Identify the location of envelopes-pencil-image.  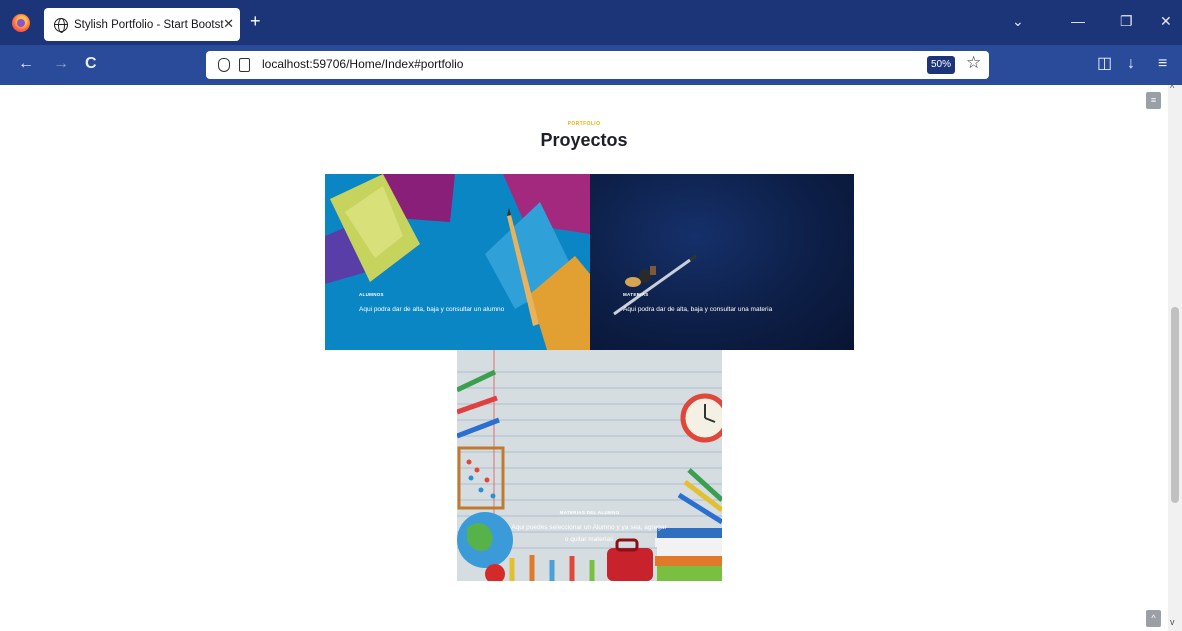
(457, 262).